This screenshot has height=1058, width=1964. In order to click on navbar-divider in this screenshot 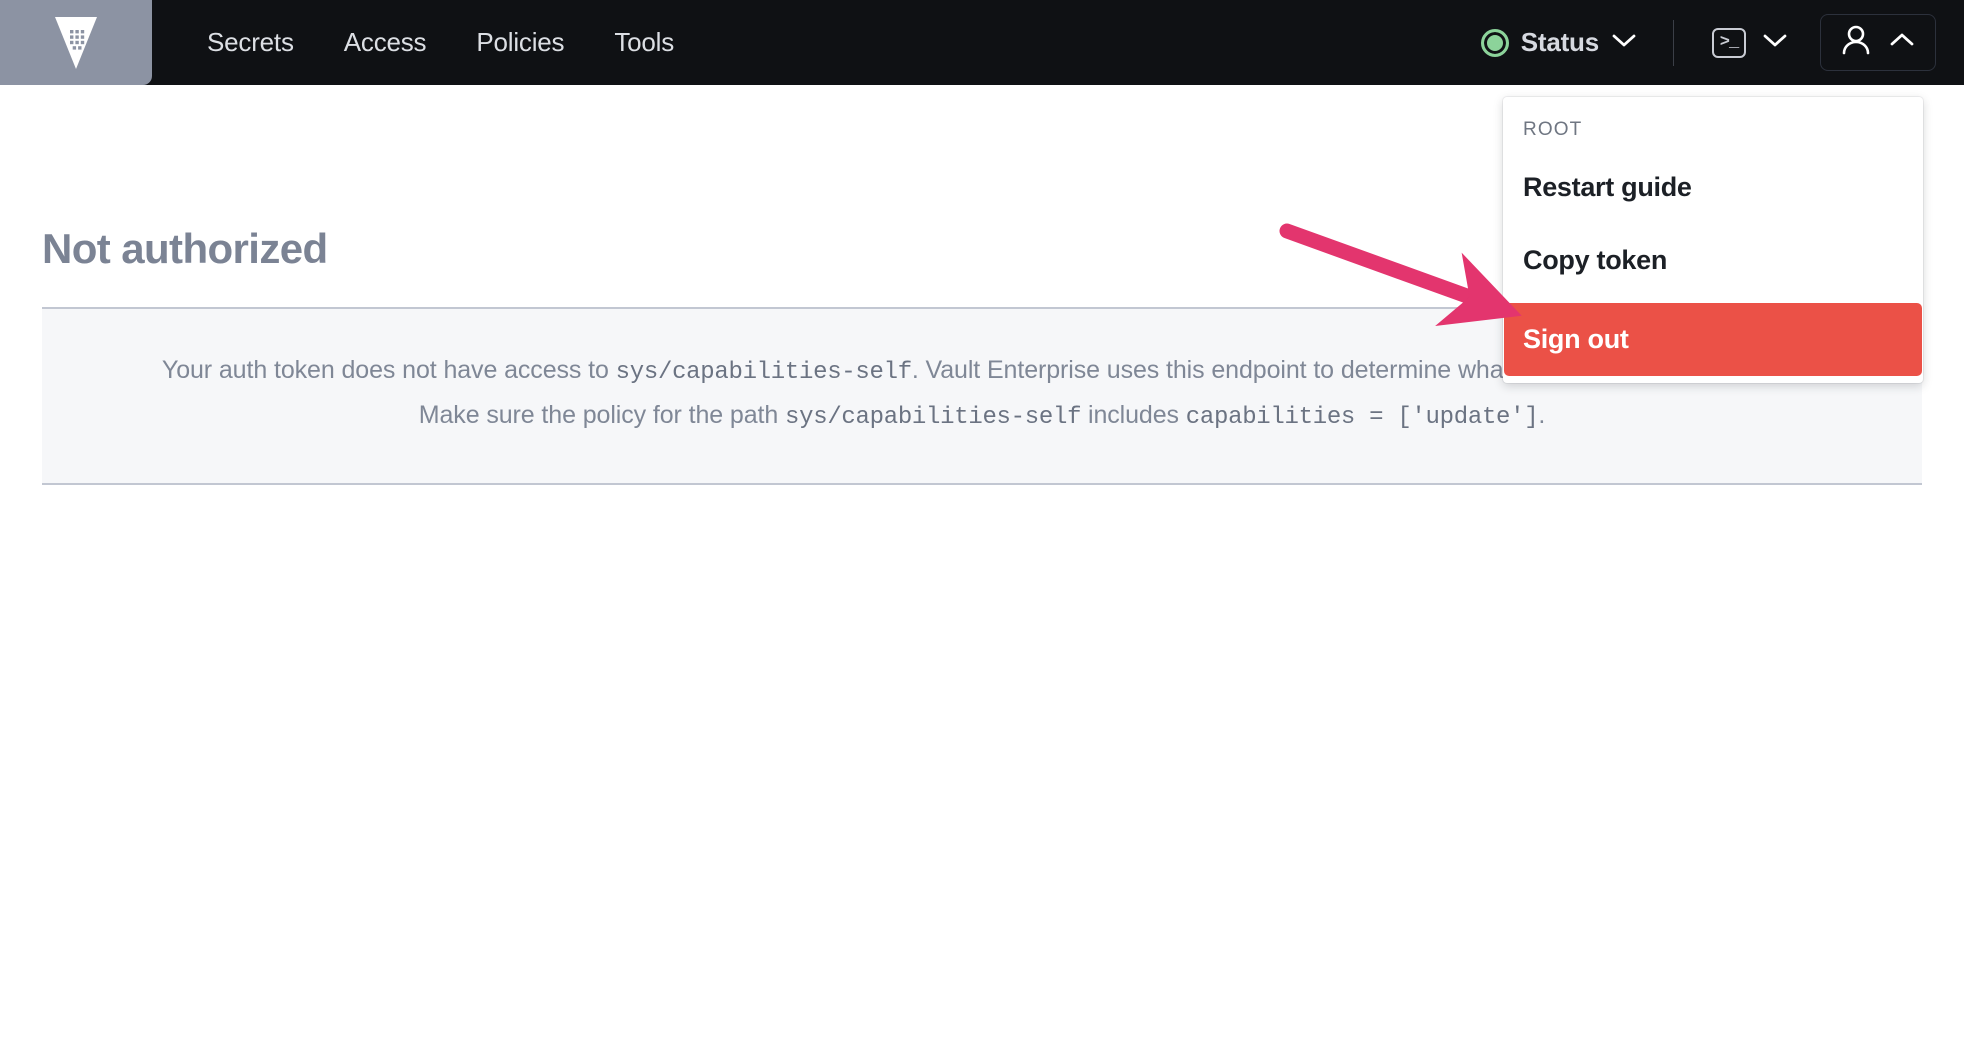, I will do `click(1673, 42)`.